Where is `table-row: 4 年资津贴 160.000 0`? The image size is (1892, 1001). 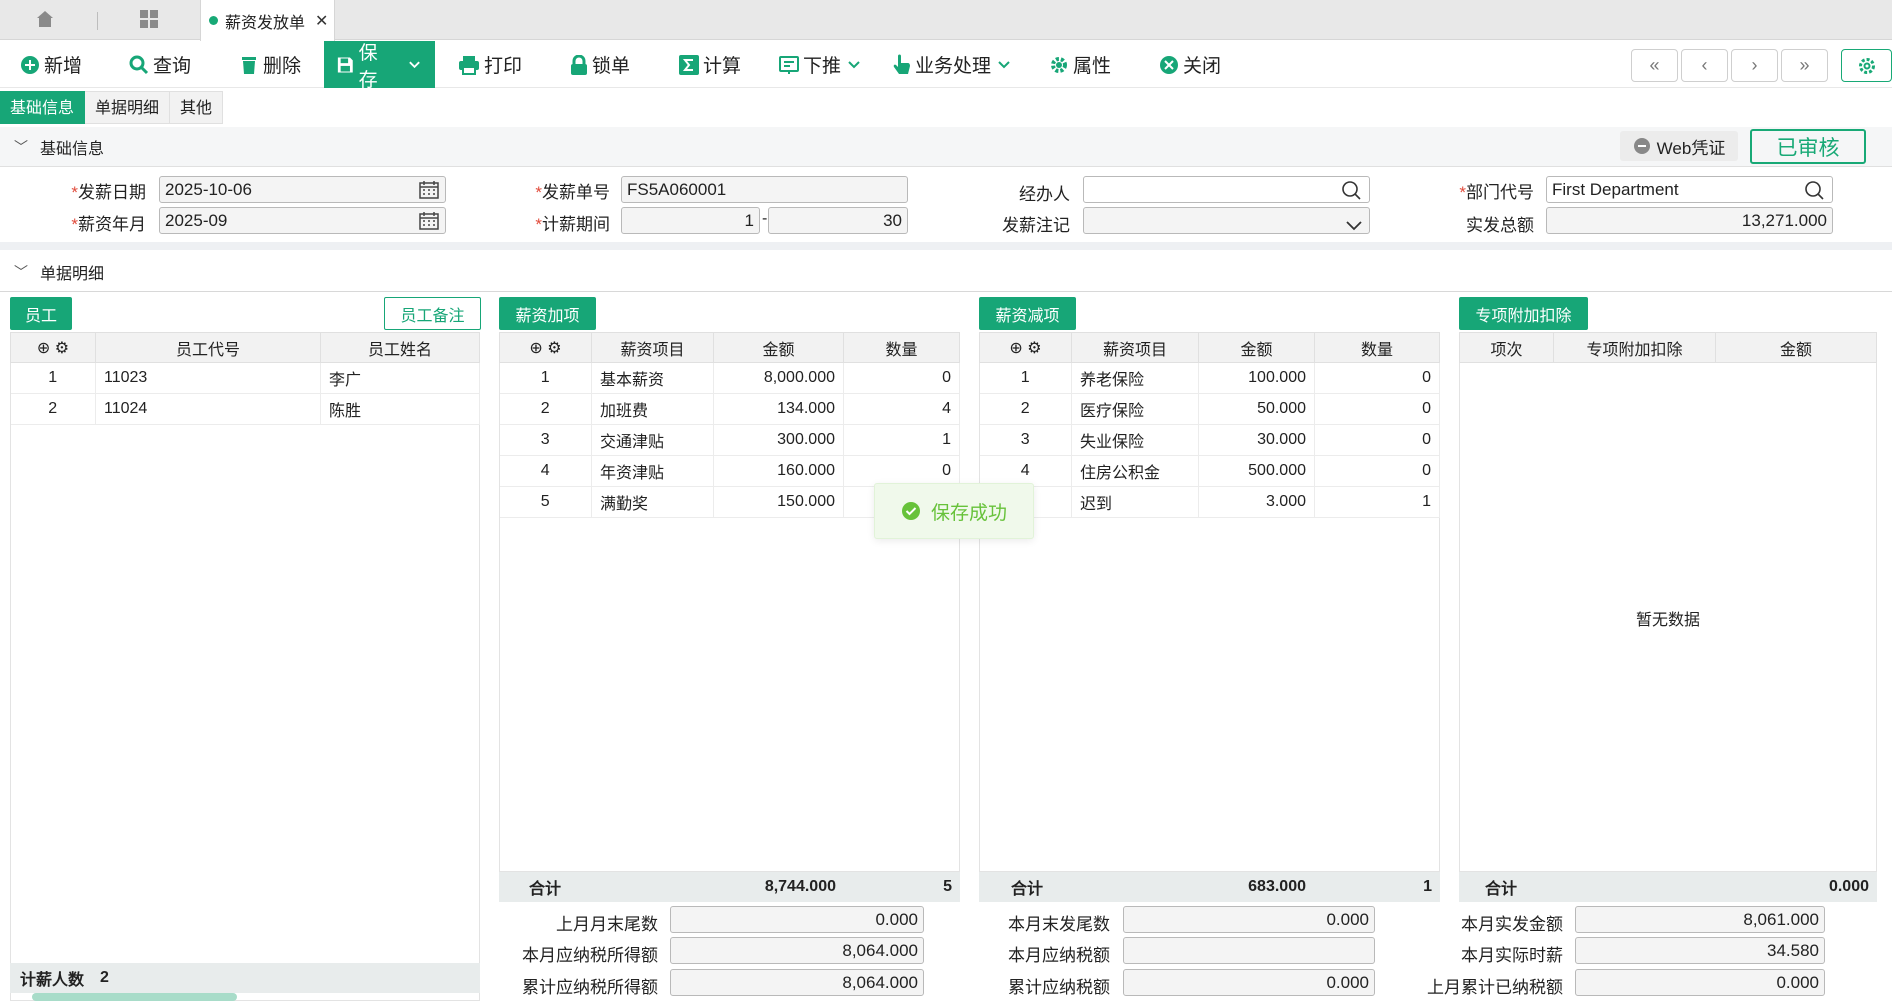
table-row: 4 年资津贴 160.000 0 is located at coordinates (729, 471).